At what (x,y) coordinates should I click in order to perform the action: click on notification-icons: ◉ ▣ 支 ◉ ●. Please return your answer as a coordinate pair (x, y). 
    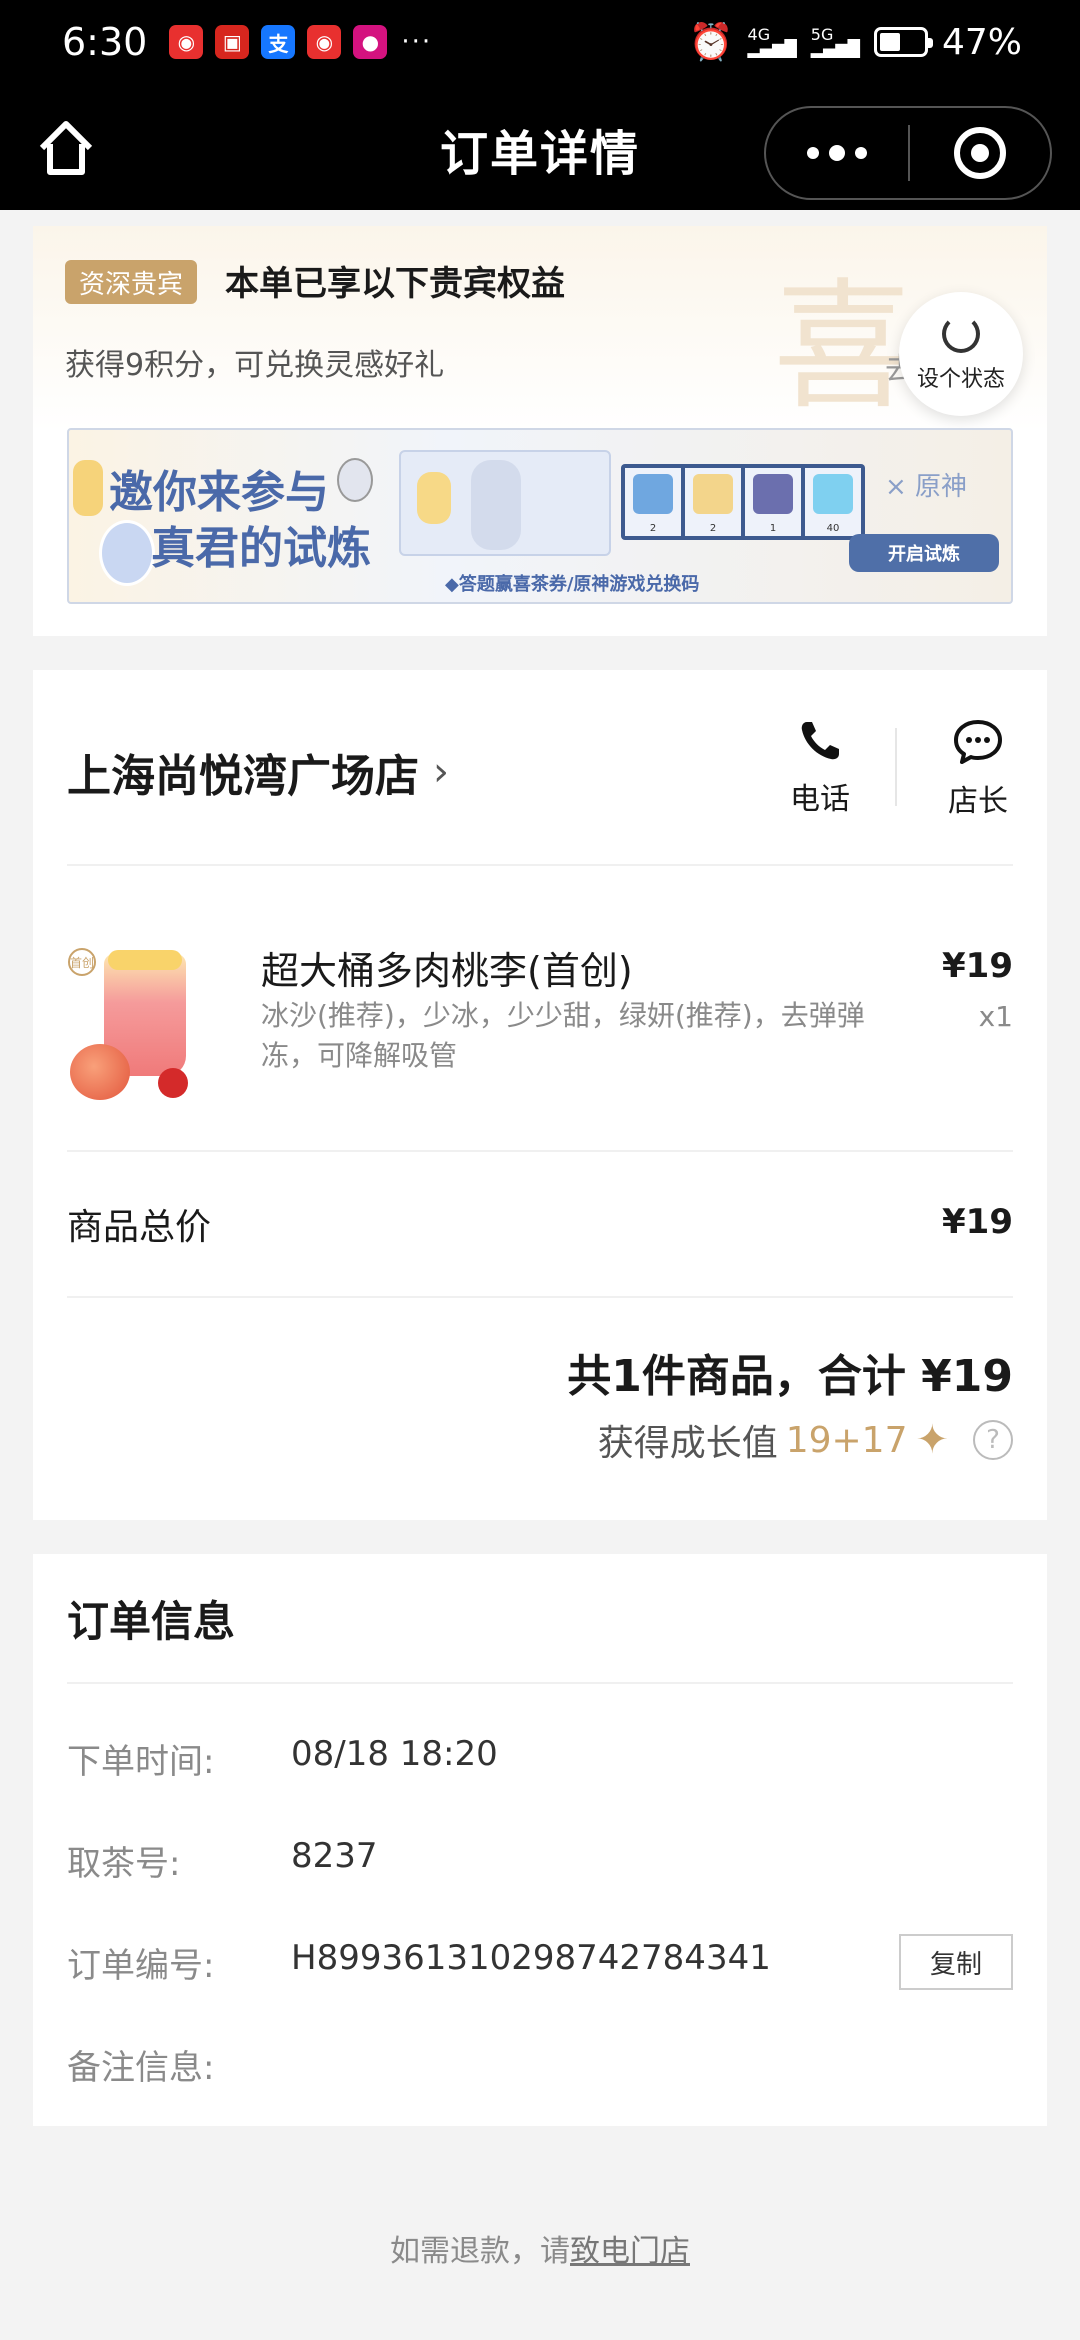
    Looking at the image, I should click on (278, 42).